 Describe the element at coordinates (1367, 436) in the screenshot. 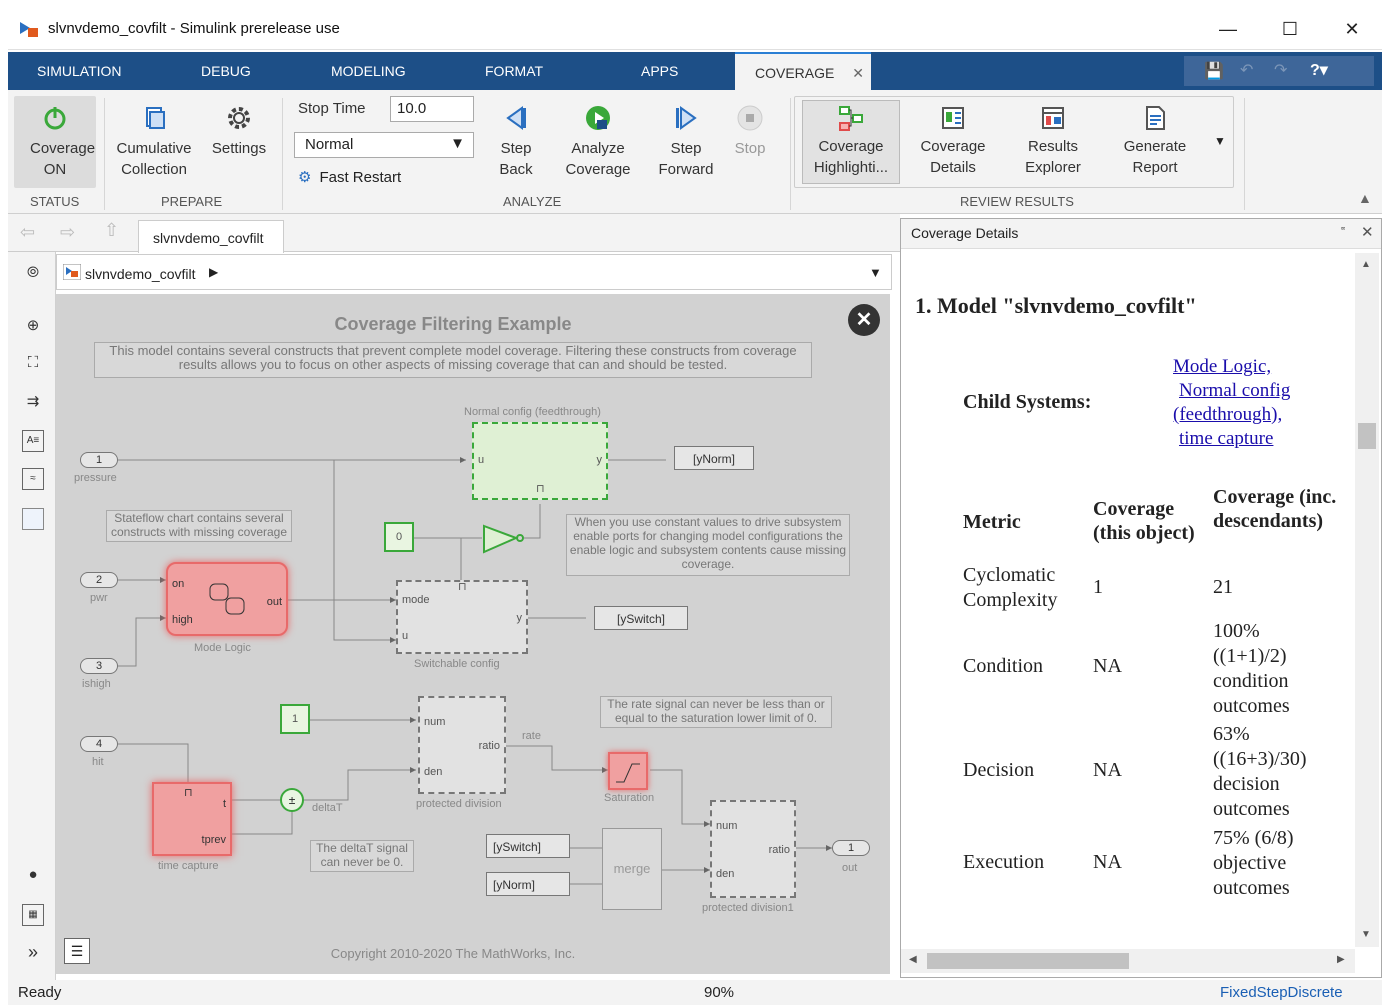

I see `scroll-thumb` at that location.